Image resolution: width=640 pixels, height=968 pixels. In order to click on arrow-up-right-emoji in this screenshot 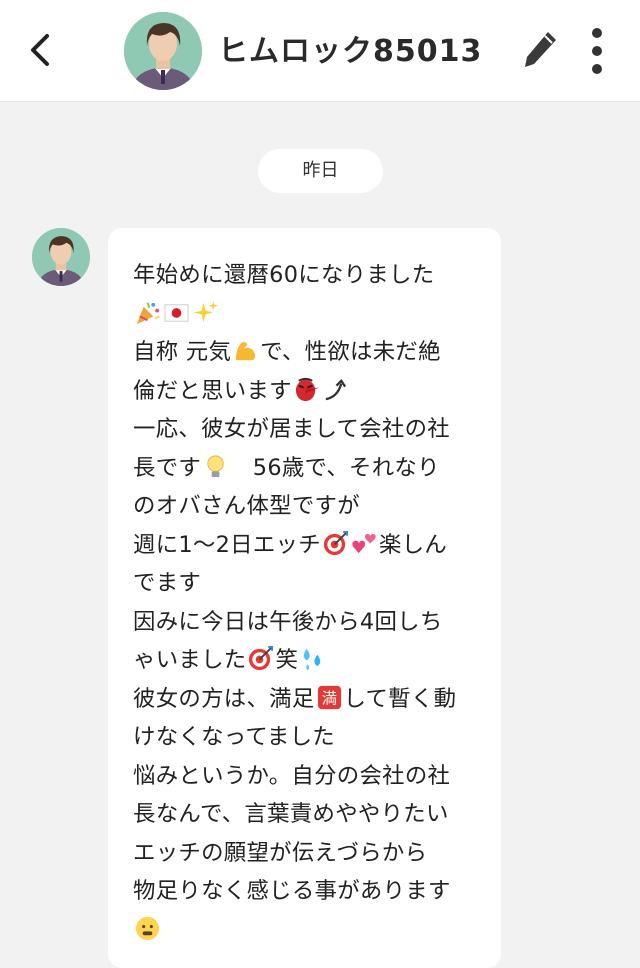, I will do `click(335, 389)`.